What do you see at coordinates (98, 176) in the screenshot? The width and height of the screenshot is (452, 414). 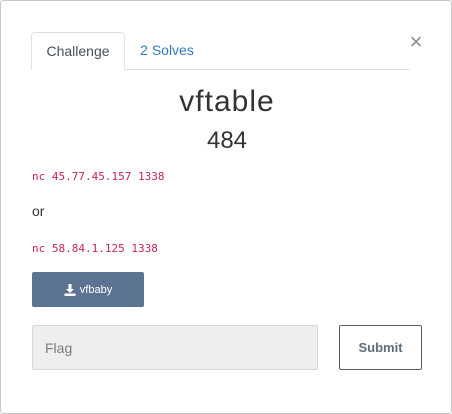 I see `connection-code-1: nc 45.77.45.157 1338` at bounding box center [98, 176].